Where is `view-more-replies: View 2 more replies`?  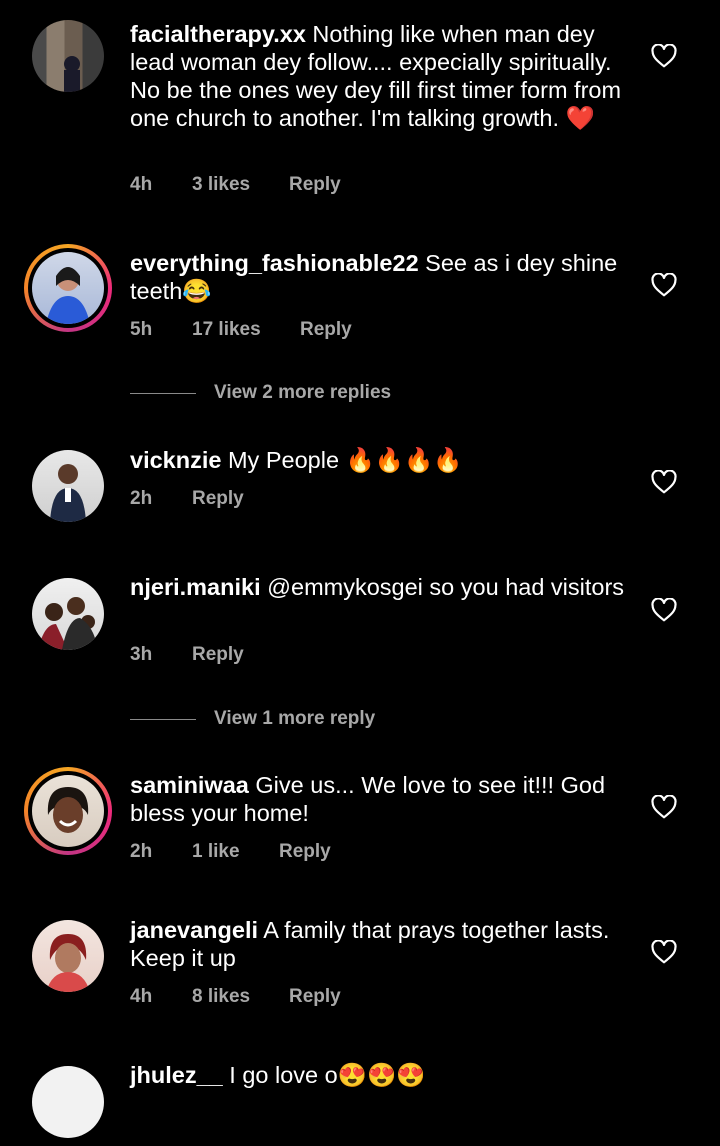 view-more-replies: View 2 more replies is located at coordinates (260, 393).